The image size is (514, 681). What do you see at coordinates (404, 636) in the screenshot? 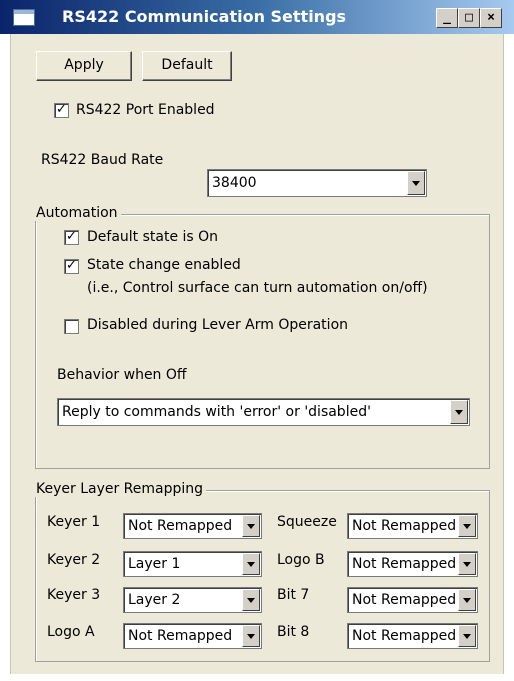
I see `bit-8-value: Not Remapped` at bounding box center [404, 636].